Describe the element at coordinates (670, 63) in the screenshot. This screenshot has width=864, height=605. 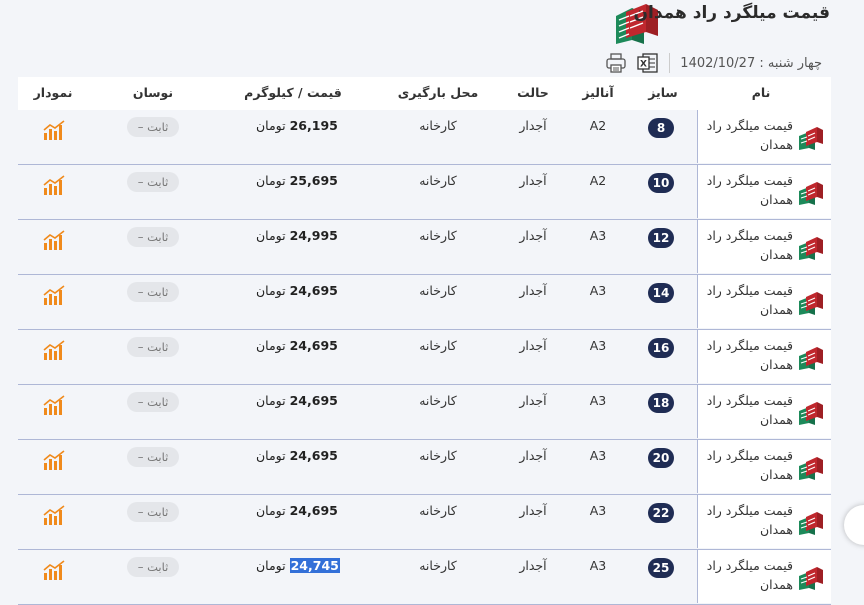
I see `divider` at that location.